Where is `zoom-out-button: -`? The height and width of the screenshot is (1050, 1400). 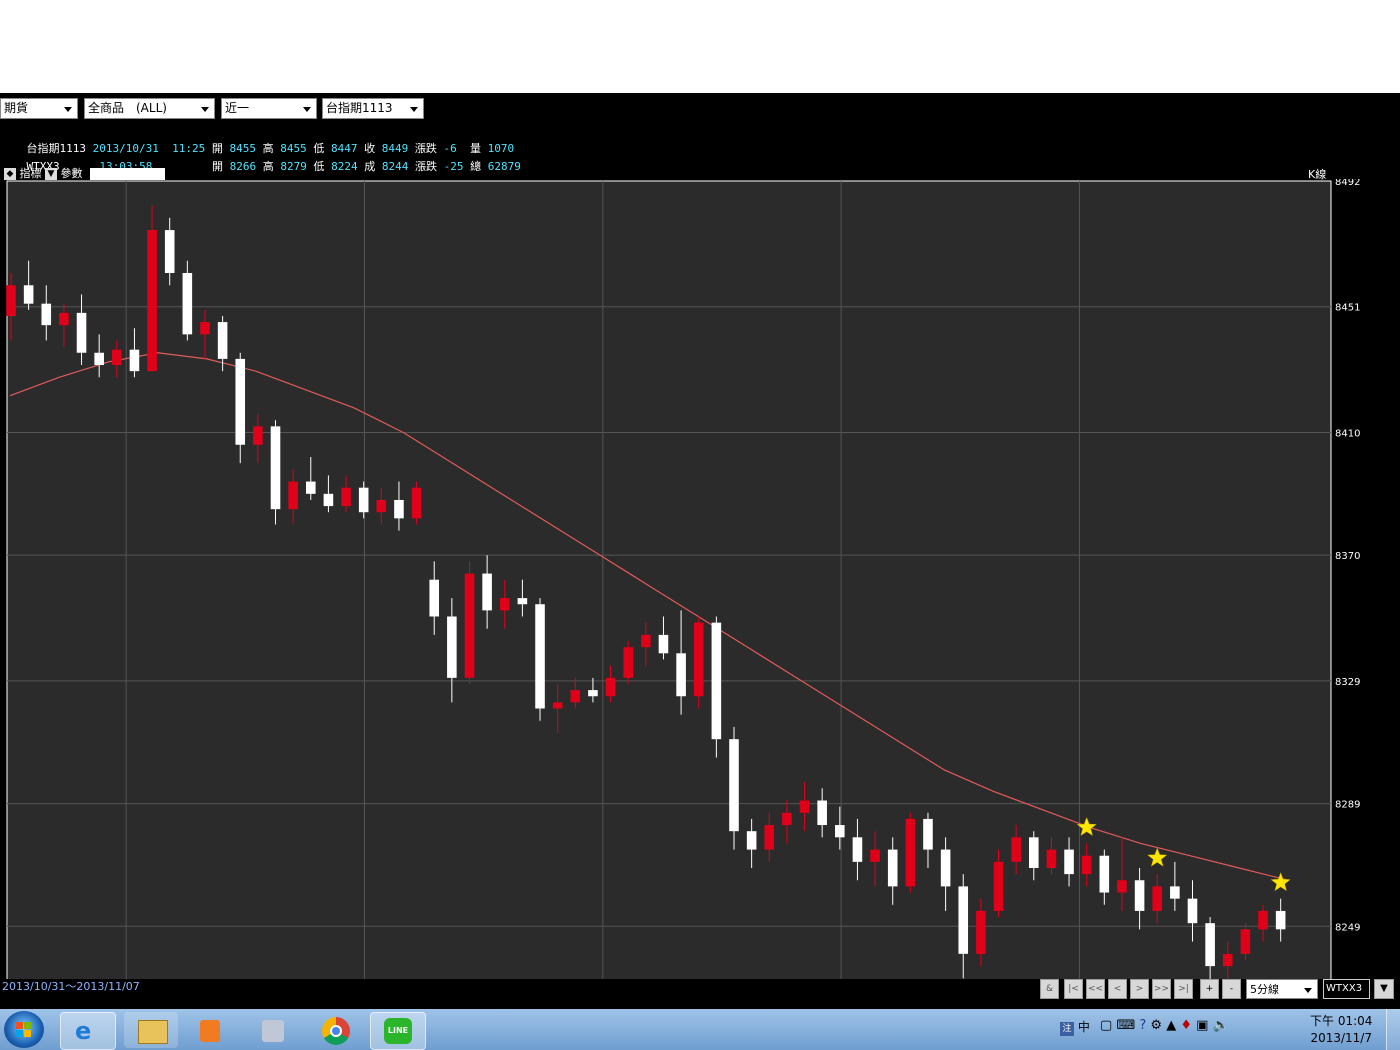
zoom-out-button: - is located at coordinates (1231, 989).